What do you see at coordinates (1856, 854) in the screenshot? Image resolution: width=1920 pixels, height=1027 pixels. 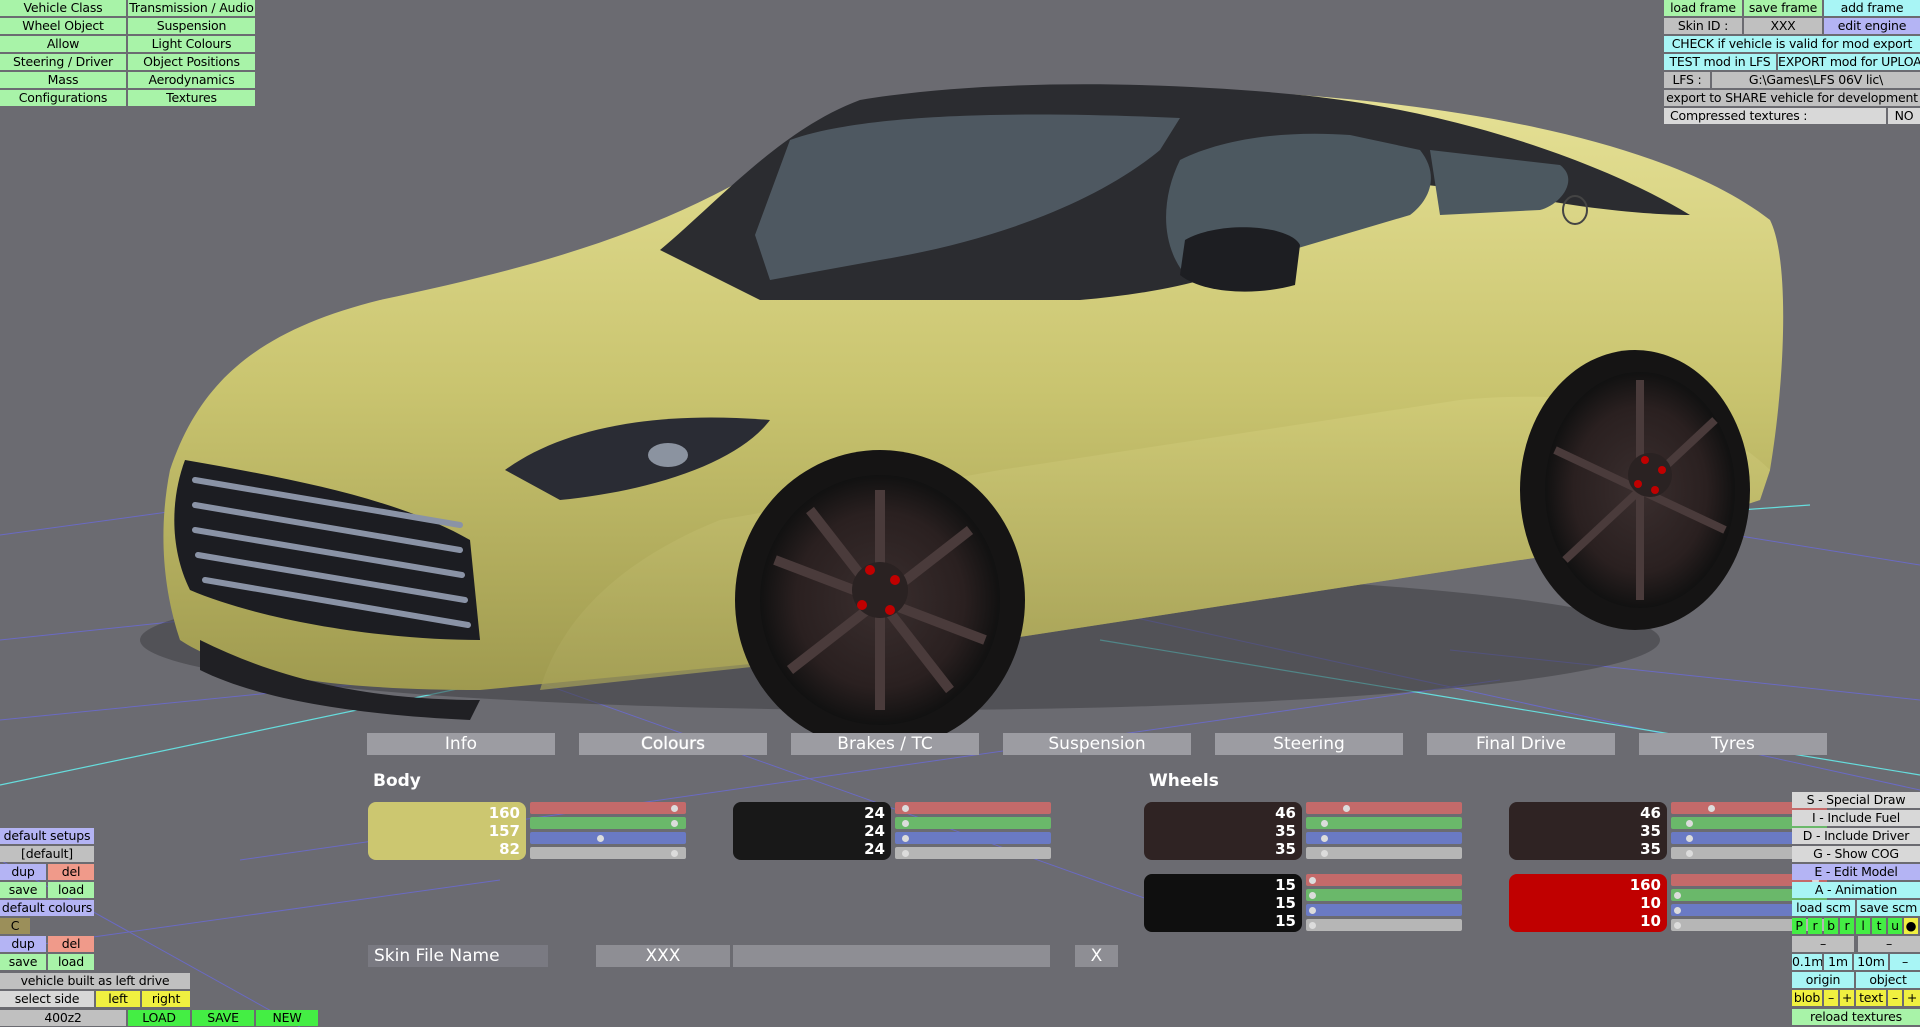 I see `show-cog-button: G - Show COG` at bounding box center [1856, 854].